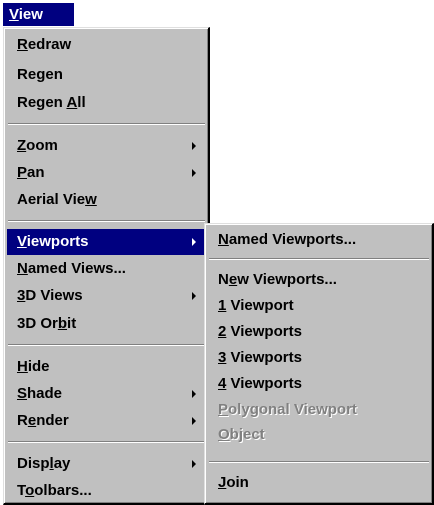 The image size is (434, 505). What do you see at coordinates (62, 463) in the screenshot?
I see `label-suffix: ay` at bounding box center [62, 463].